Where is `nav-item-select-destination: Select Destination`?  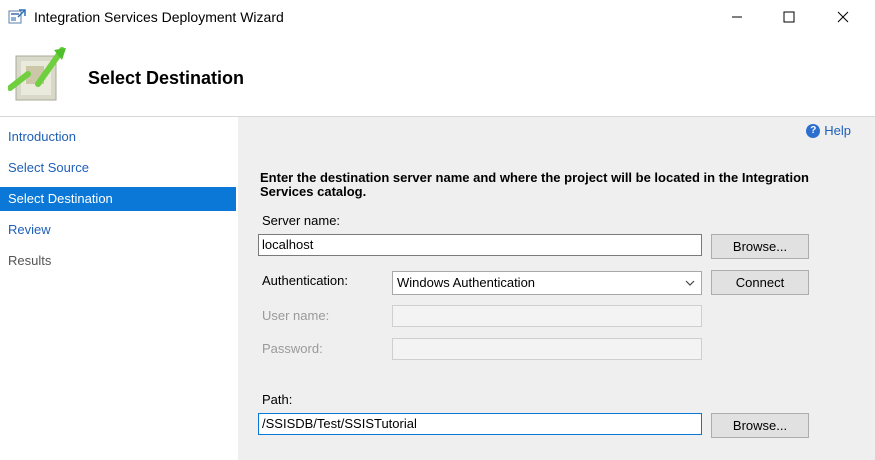
nav-item-select-destination: Select Destination is located at coordinates (118, 199).